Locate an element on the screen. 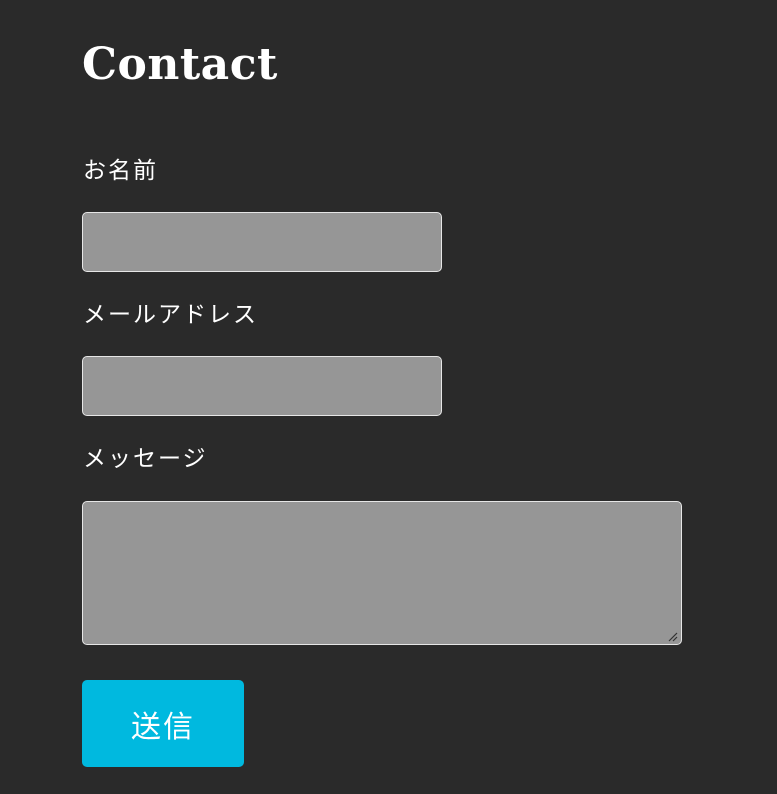 This screenshot has width=777, height=794. email-label: メールアドレス is located at coordinates (170, 315).